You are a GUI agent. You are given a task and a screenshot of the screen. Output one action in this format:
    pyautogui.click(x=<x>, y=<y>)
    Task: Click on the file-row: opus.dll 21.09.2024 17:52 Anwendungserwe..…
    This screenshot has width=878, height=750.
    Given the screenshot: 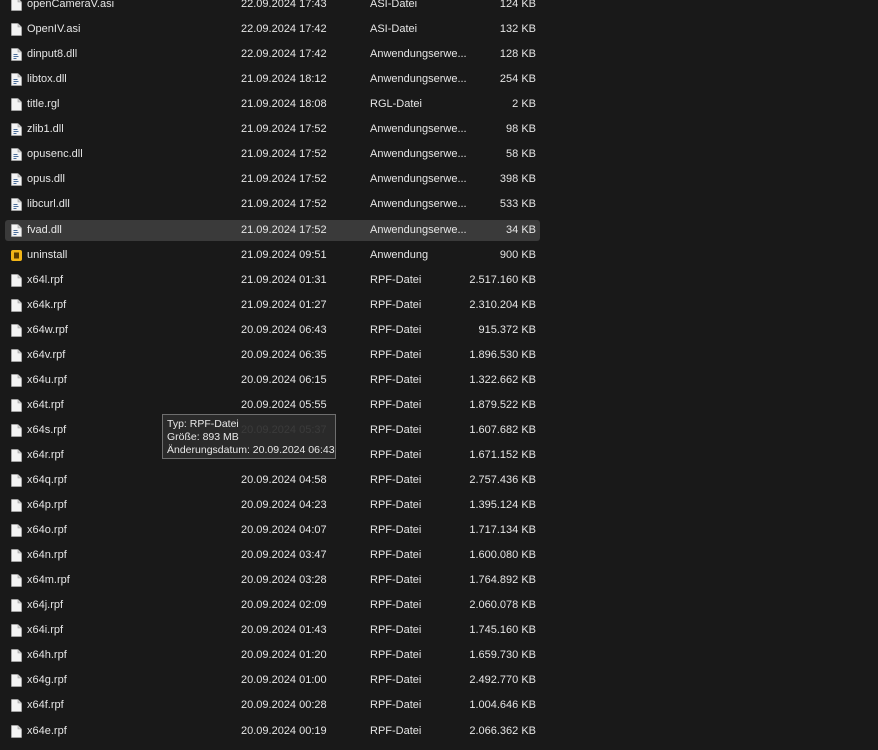 What is the action you would take?
    pyautogui.click(x=272, y=179)
    